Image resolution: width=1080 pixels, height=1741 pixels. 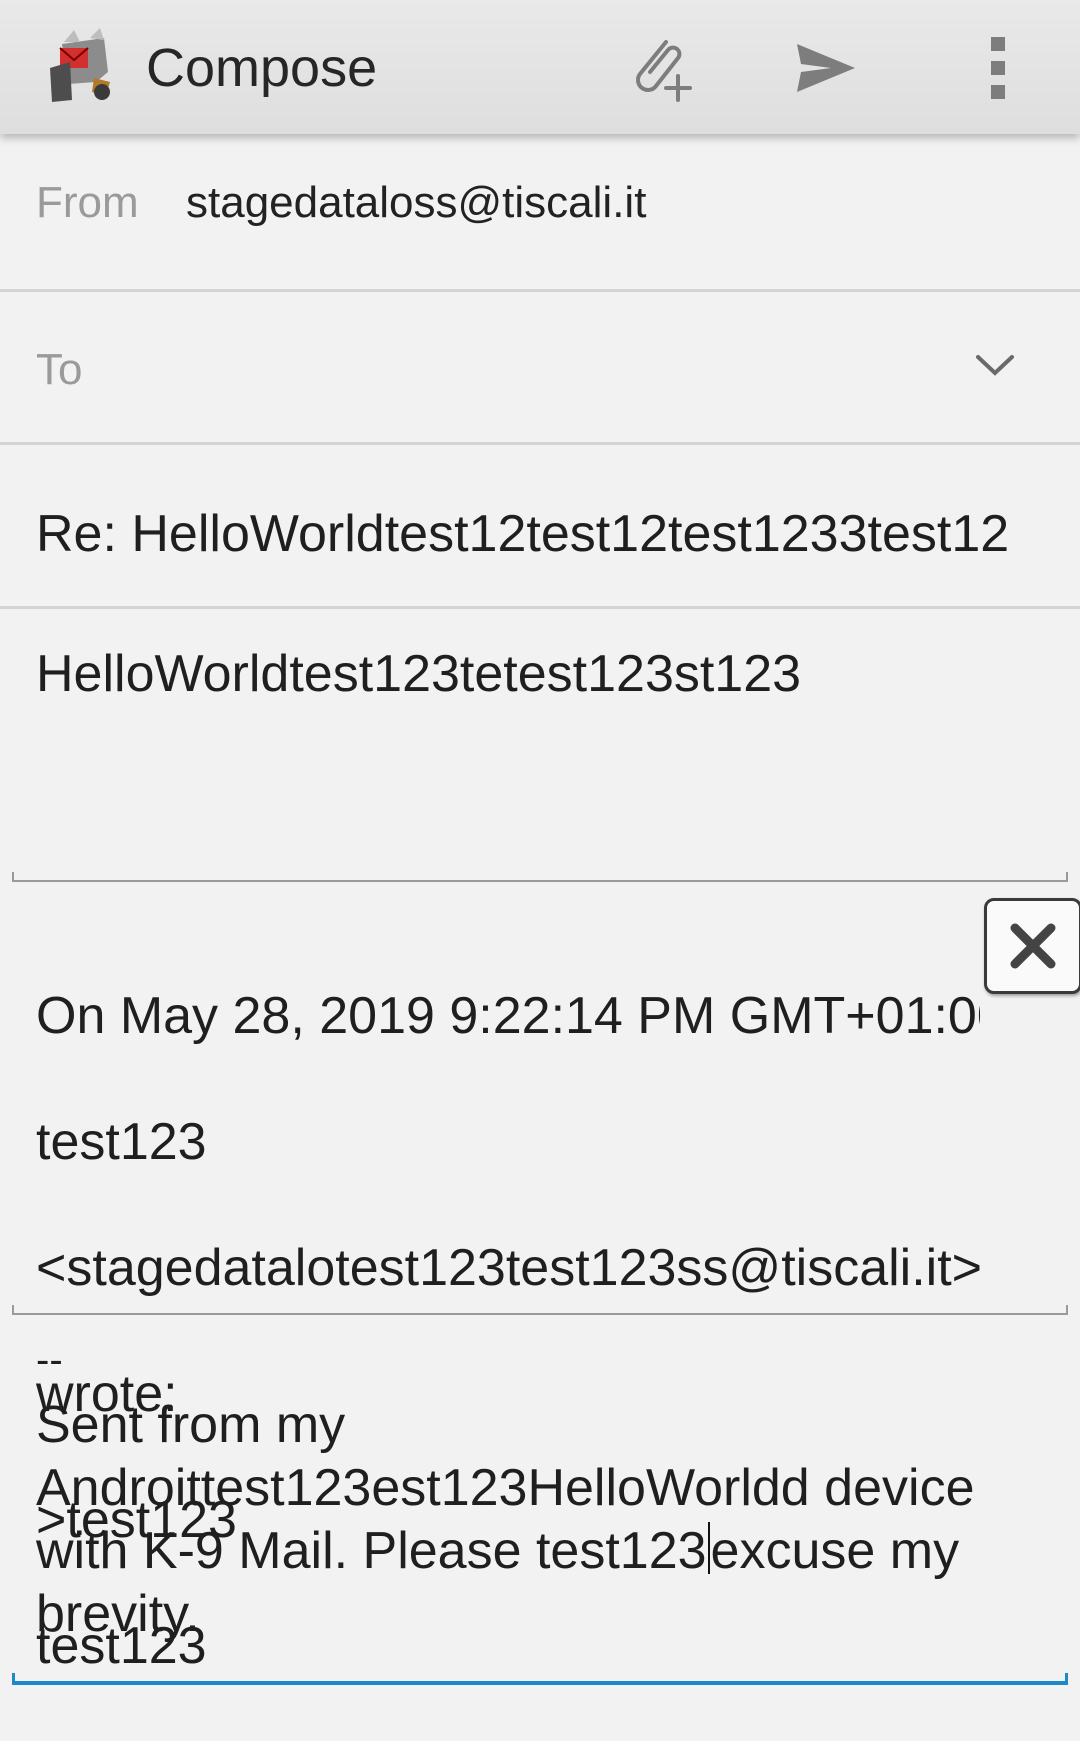 What do you see at coordinates (418, 674) in the screenshot?
I see `message-input: HelloWorldtest123tetest123st123` at bounding box center [418, 674].